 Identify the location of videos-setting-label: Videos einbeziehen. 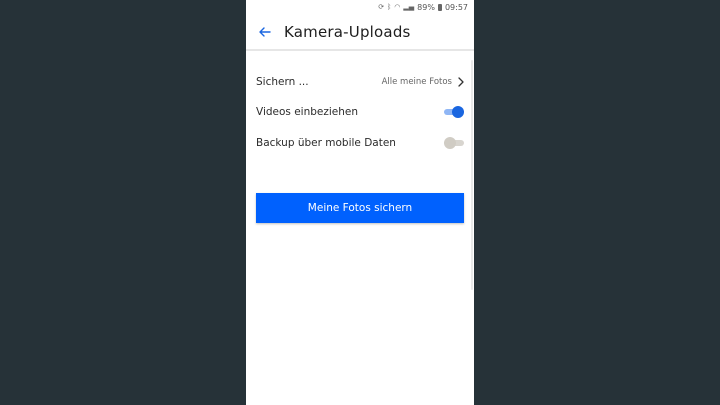
(307, 112).